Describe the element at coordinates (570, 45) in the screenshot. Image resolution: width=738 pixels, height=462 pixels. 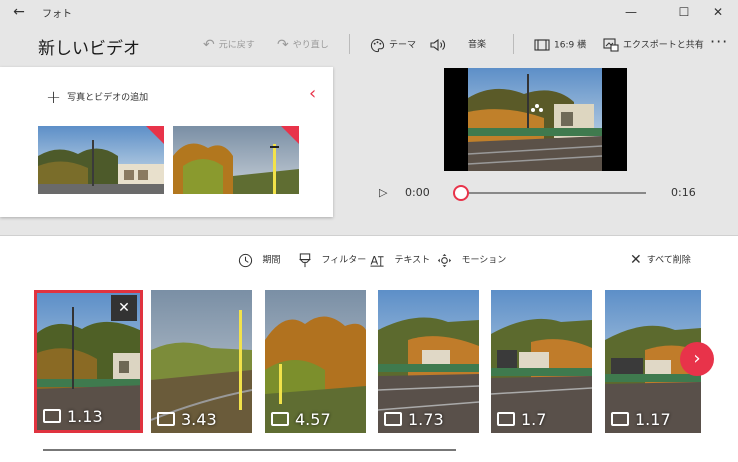
I see `aspect-ratio-label: 16:9 横` at that location.